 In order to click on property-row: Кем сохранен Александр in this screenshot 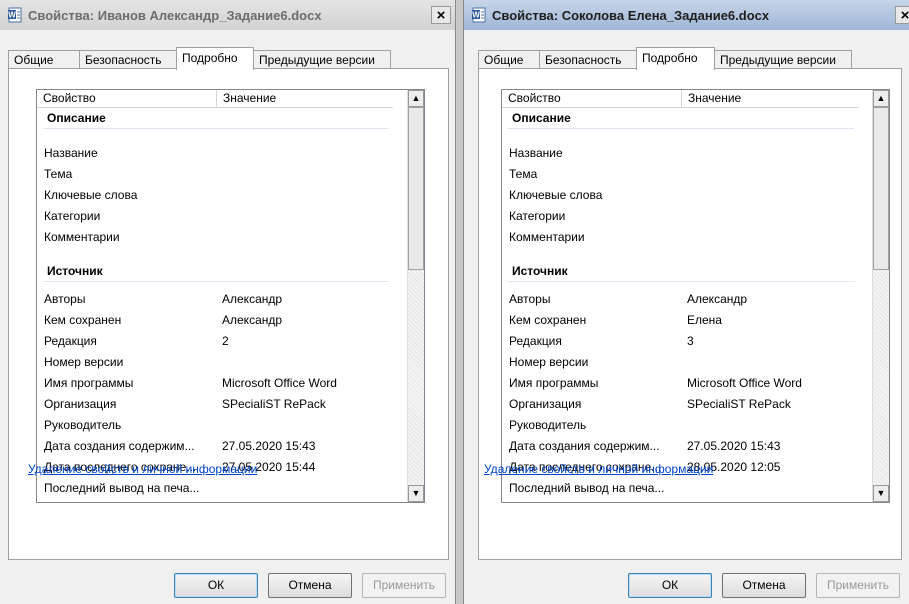, I will do `click(215, 320)`.